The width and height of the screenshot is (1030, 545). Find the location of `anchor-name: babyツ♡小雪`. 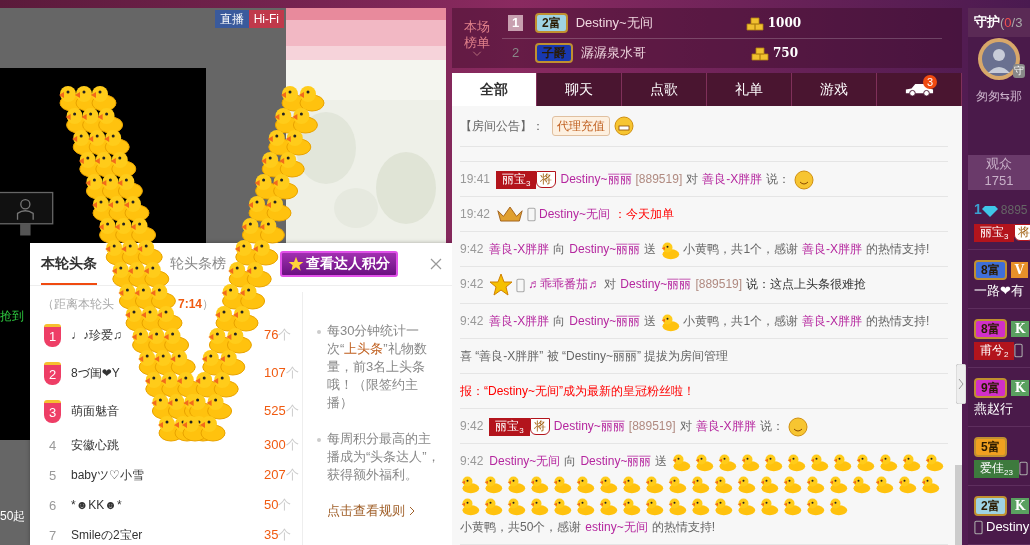

anchor-name: babyツ♡小雪 is located at coordinates (107, 475).